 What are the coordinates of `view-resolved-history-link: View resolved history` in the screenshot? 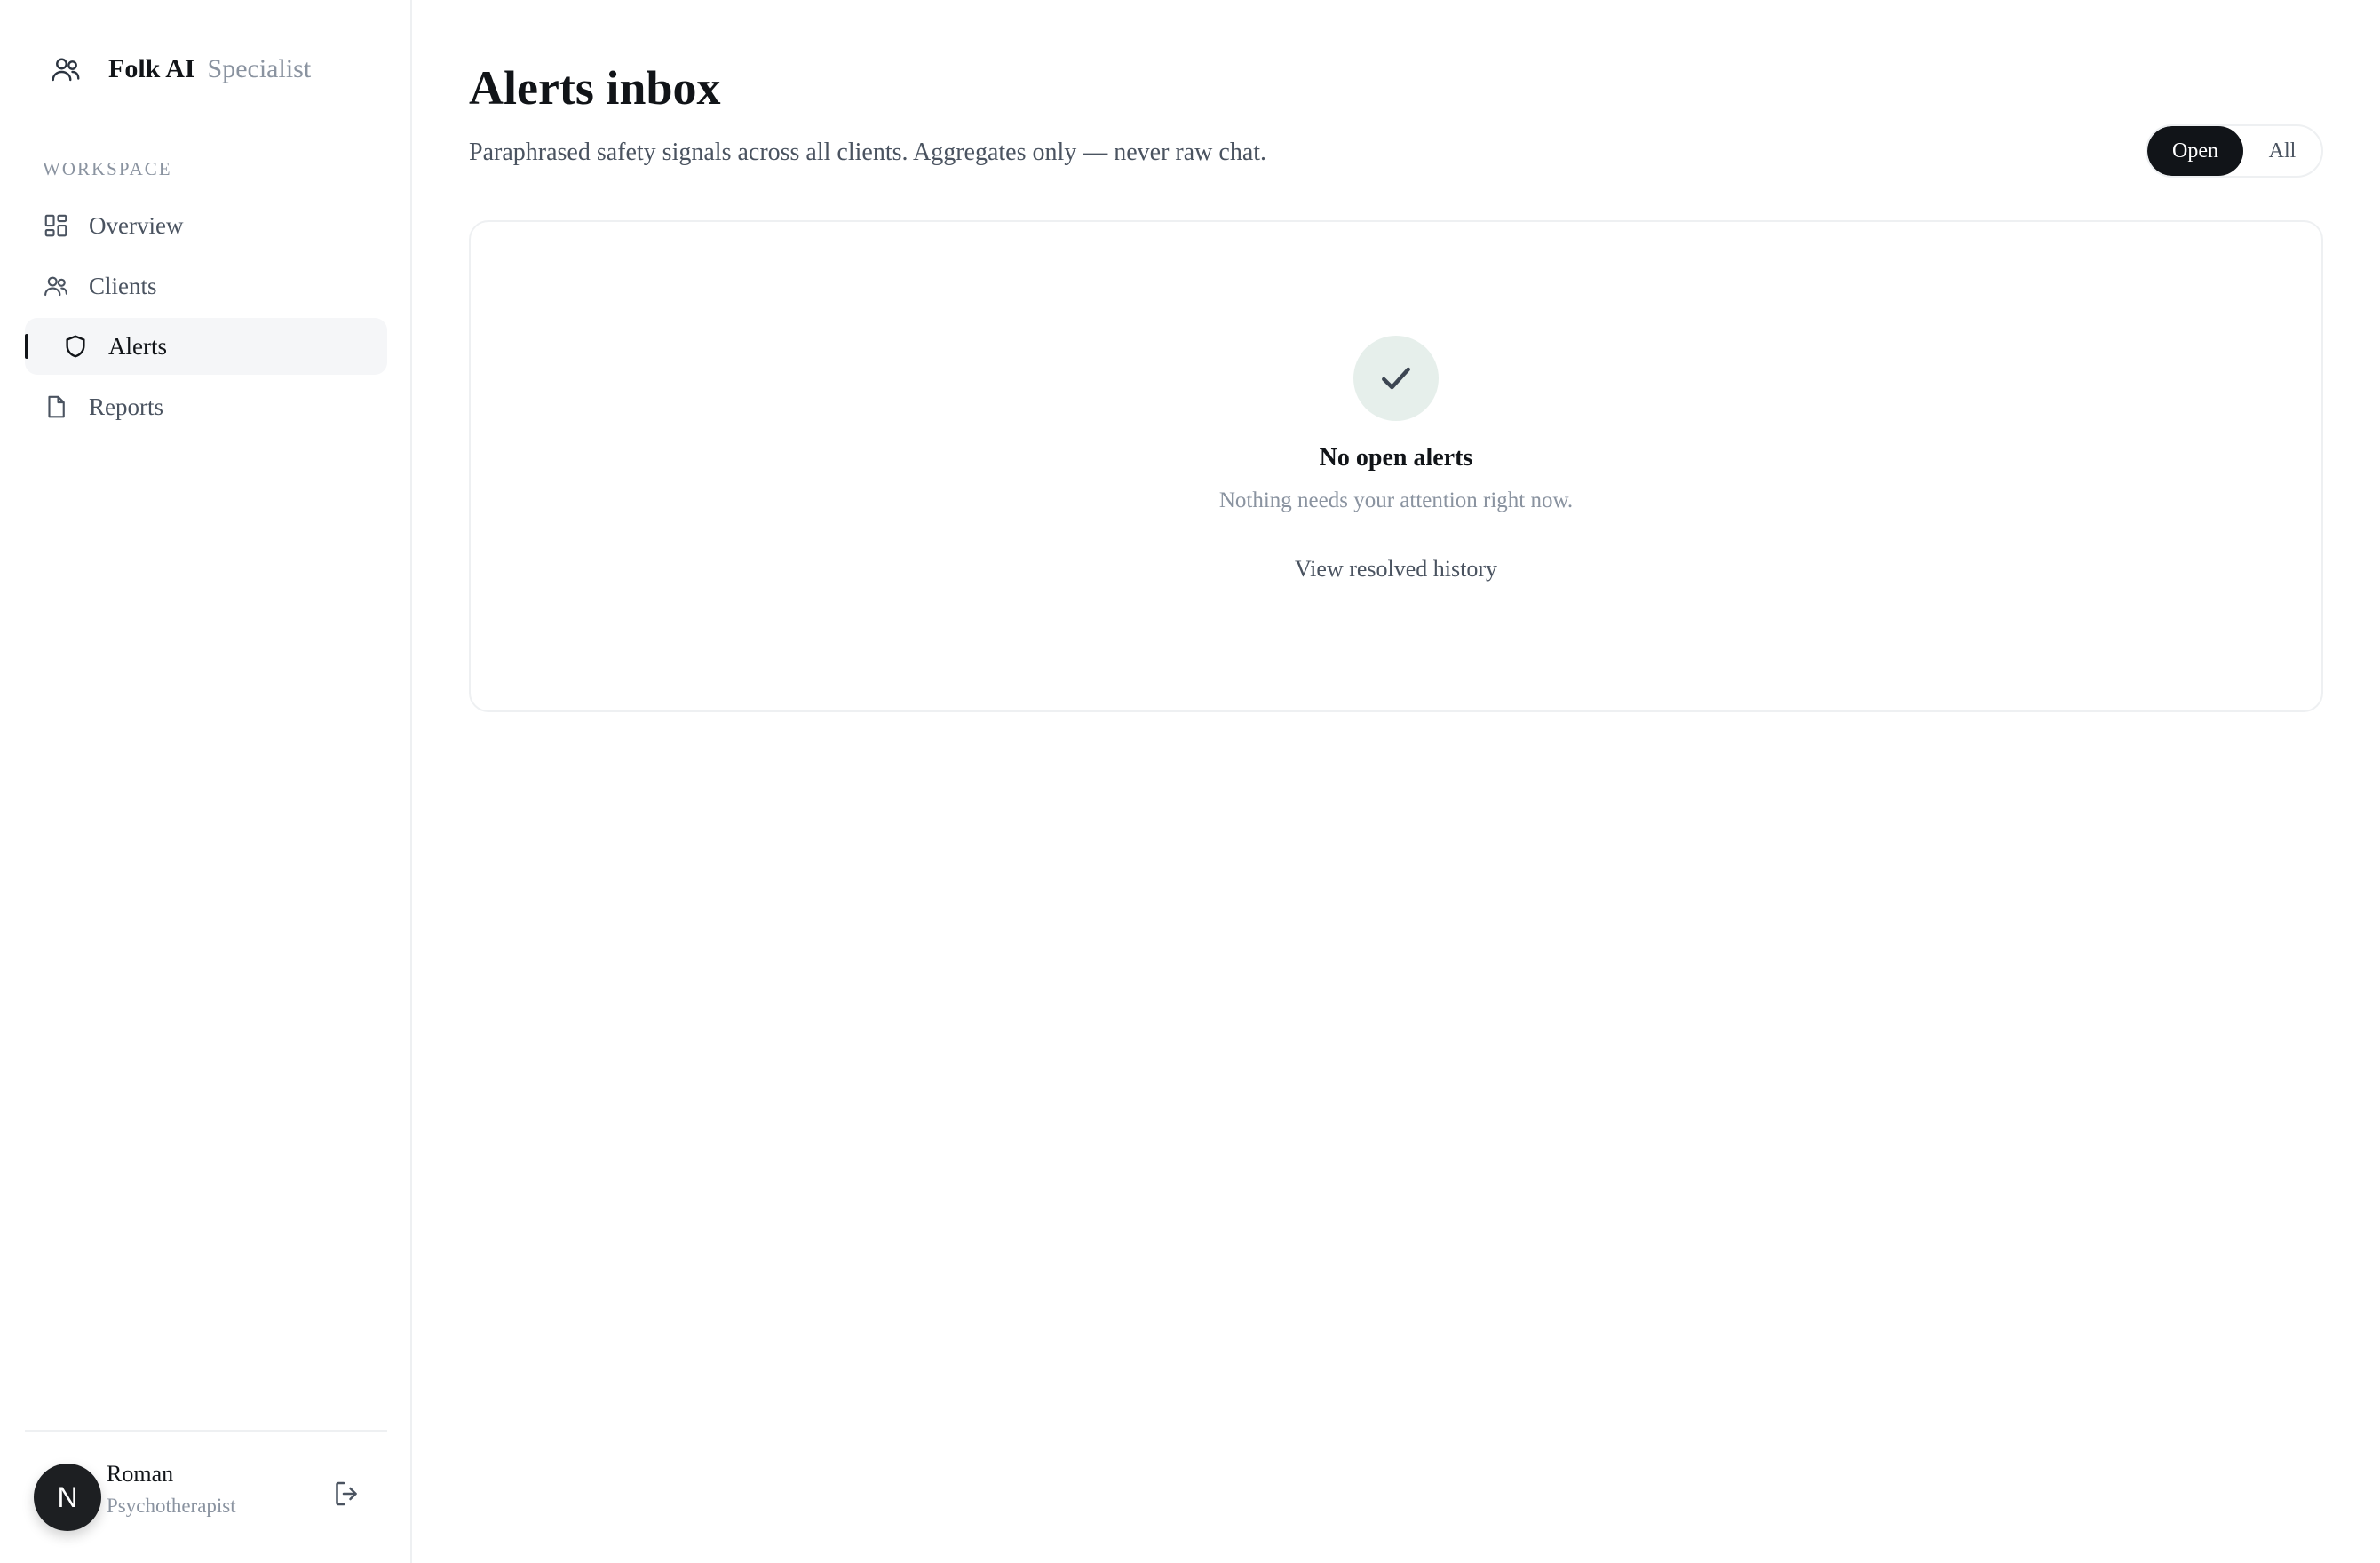 It's located at (1396, 569).